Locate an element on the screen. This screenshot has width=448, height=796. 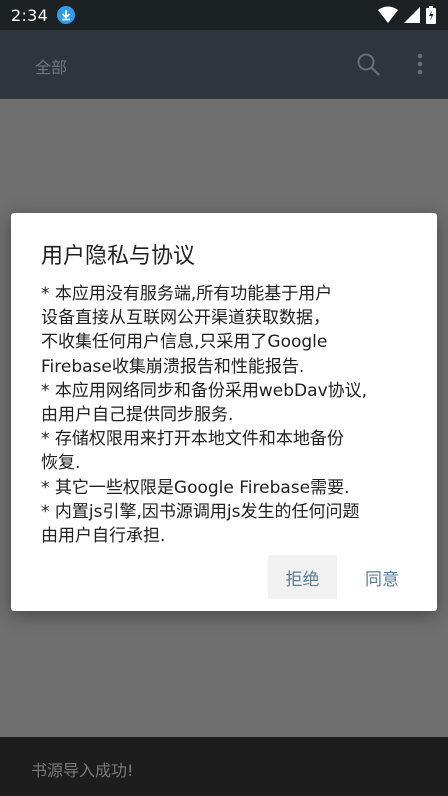
message-line: 设备直接从互联网公开渠道获取数据， is located at coordinates (185, 318).